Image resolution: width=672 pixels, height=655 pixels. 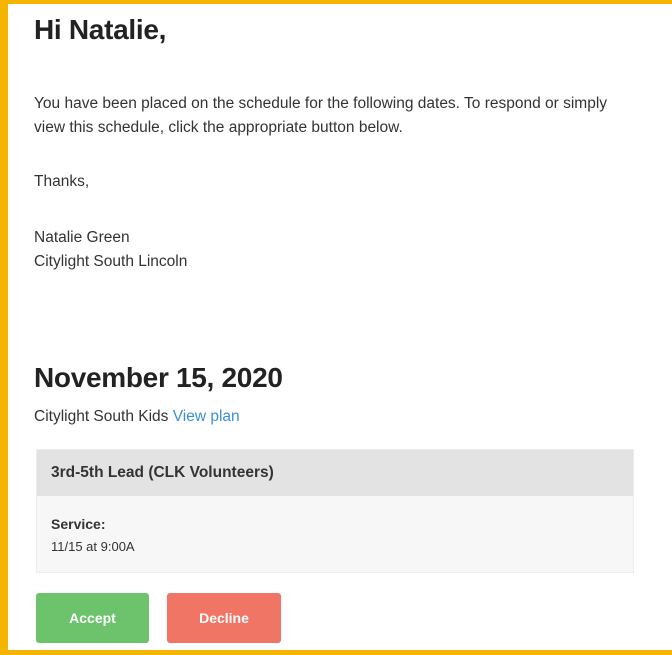 What do you see at coordinates (206, 416) in the screenshot?
I see `view-plan-link: View plan` at bounding box center [206, 416].